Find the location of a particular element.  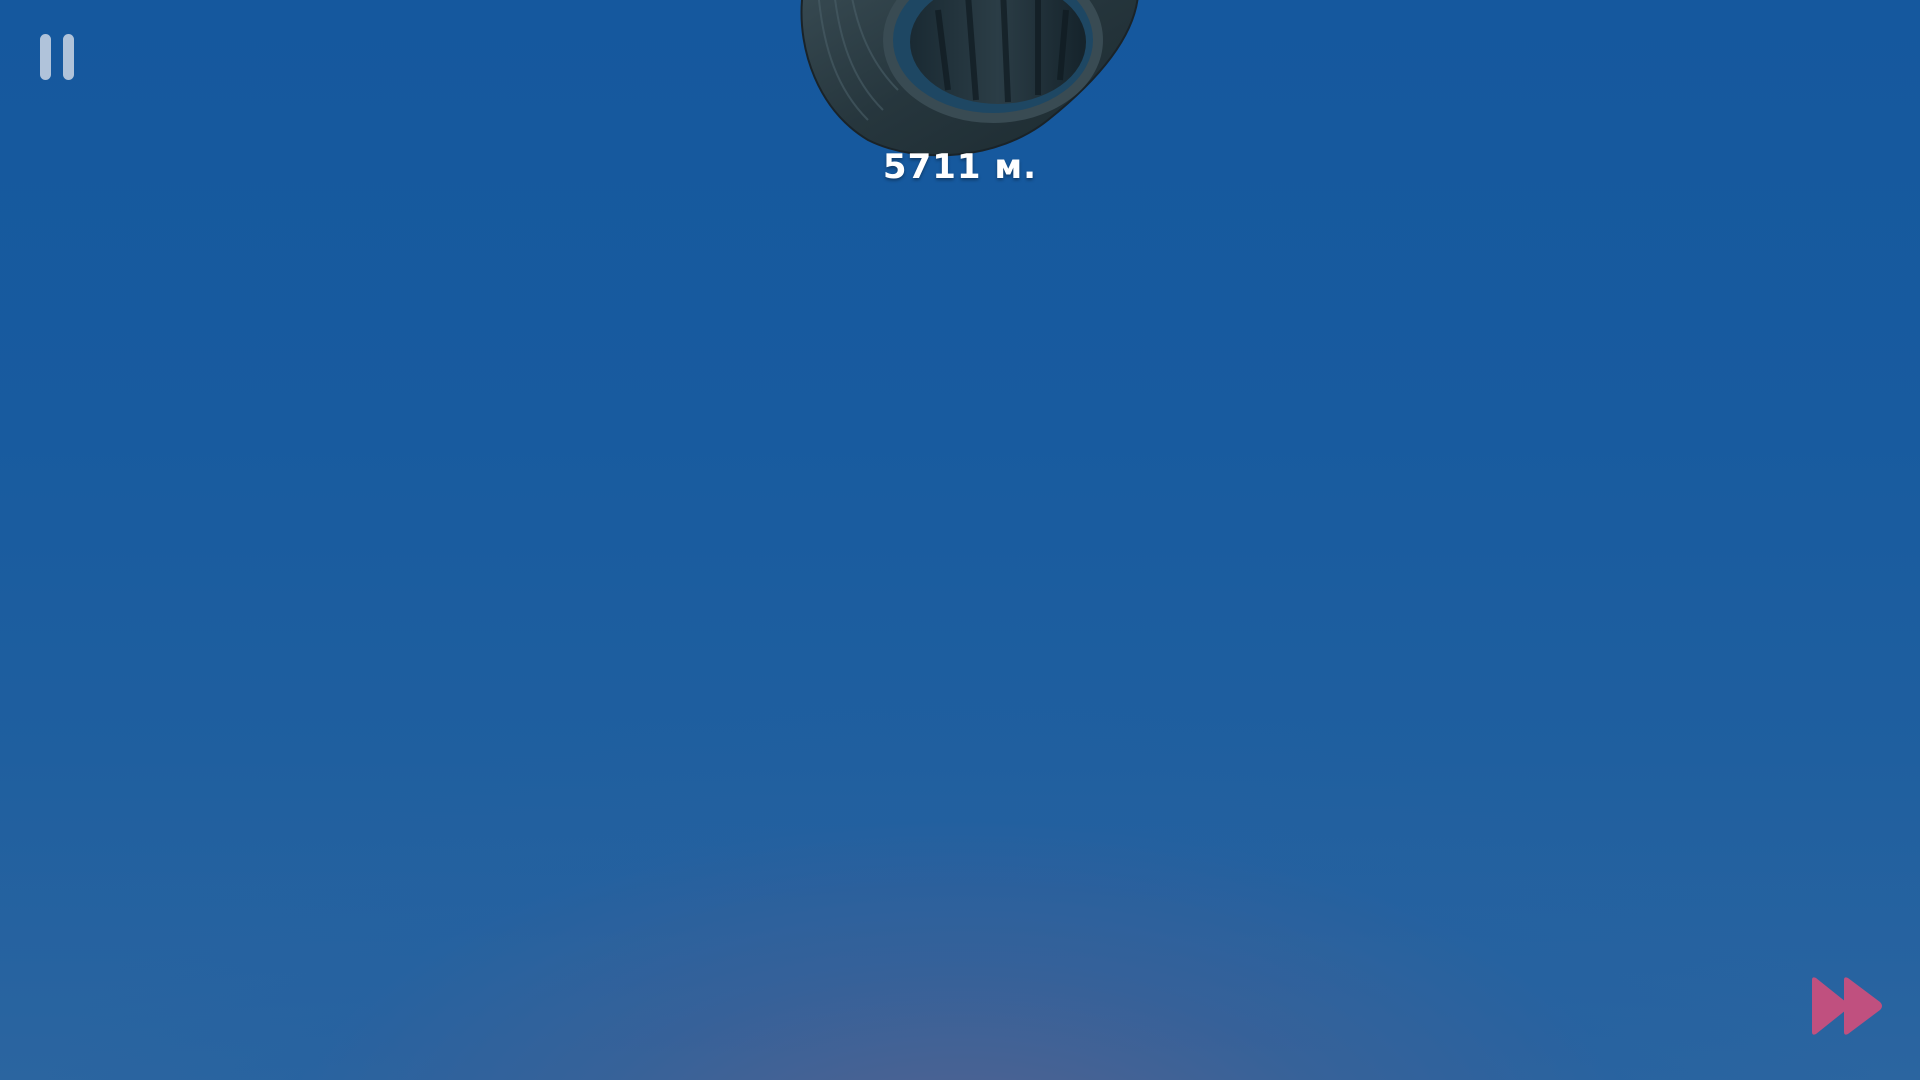

fast-forward-icon is located at coordinates (1847, 1006).